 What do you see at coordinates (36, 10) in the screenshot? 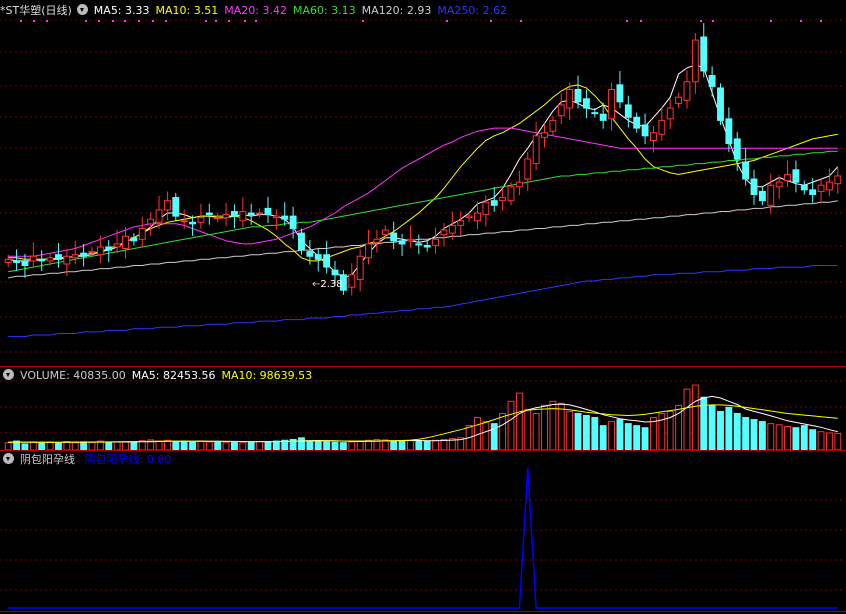
I see `stock-title: *ST华塑(日线)` at bounding box center [36, 10].